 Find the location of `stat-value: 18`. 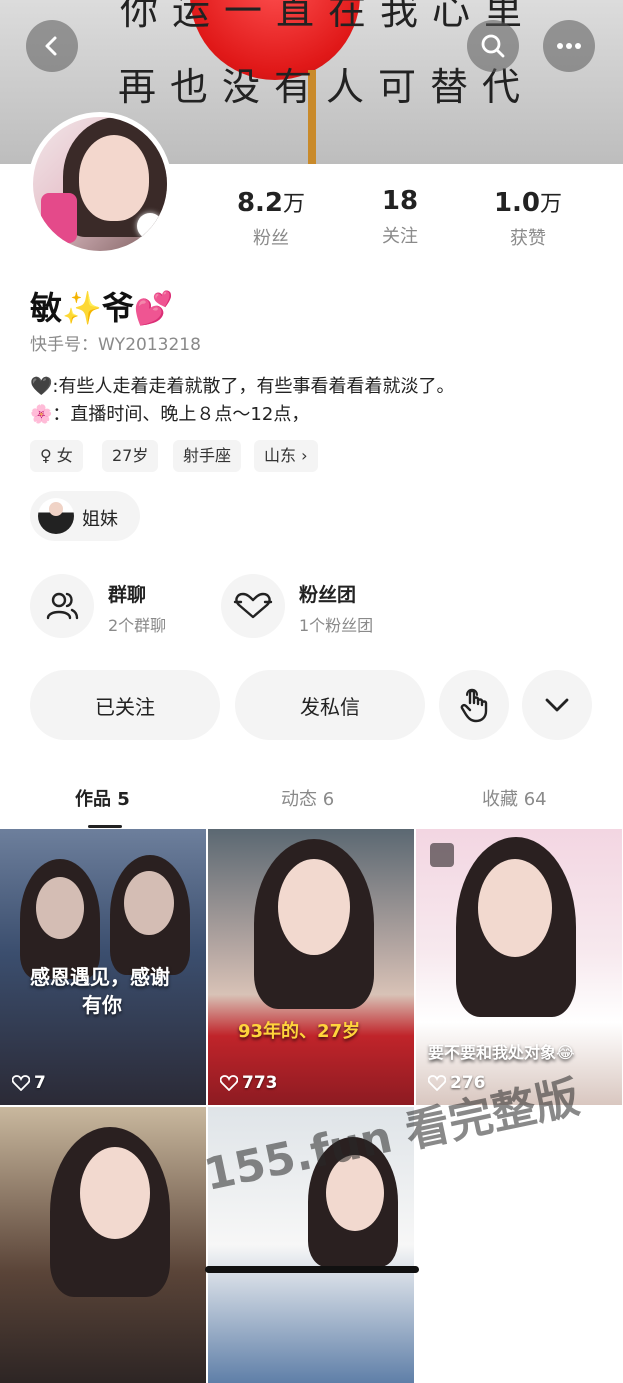

stat-value: 18 is located at coordinates (400, 201).